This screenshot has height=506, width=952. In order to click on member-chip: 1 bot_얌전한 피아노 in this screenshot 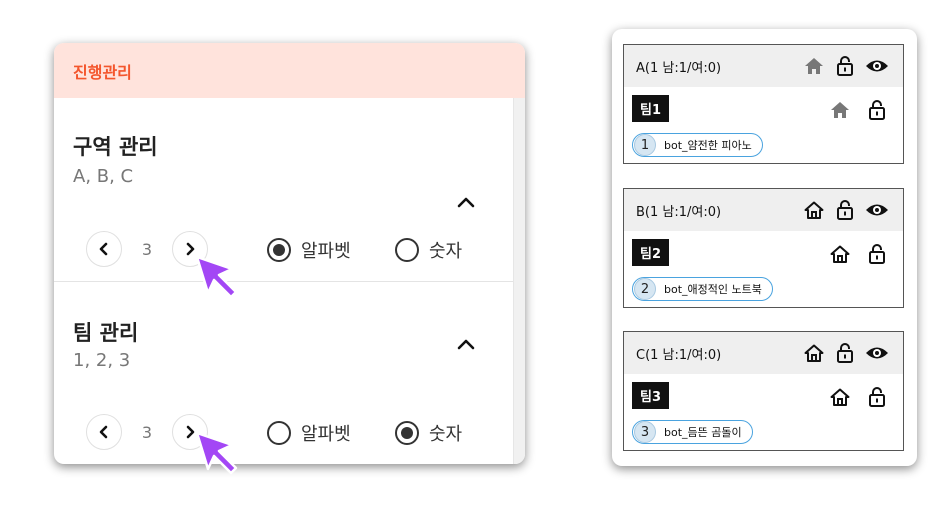, I will do `click(697, 145)`.